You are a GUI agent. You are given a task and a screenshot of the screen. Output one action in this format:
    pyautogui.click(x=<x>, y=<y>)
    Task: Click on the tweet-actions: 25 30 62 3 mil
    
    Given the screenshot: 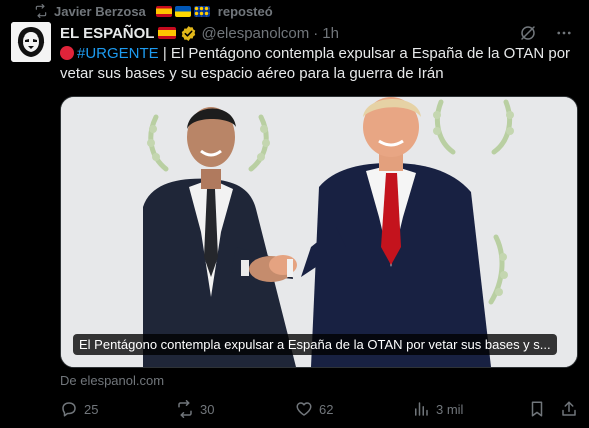 What is the action you would take?
    pyautogui.click(x=320, y=410)
    